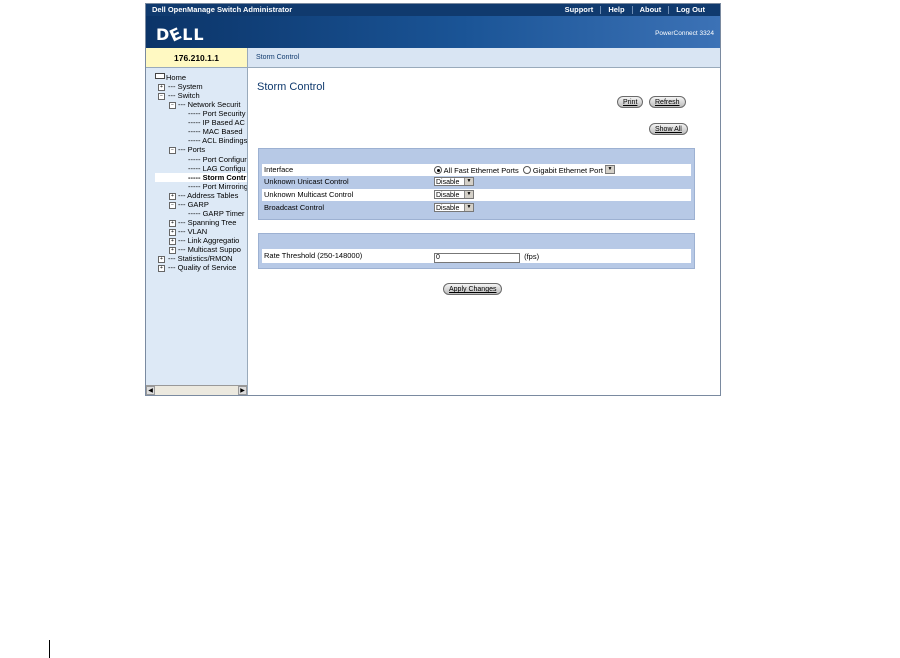 This screenshot has width=900, height=658. I want to click on rate-threshold-label: Rate Threshold (250-148000), so click(313, 255).